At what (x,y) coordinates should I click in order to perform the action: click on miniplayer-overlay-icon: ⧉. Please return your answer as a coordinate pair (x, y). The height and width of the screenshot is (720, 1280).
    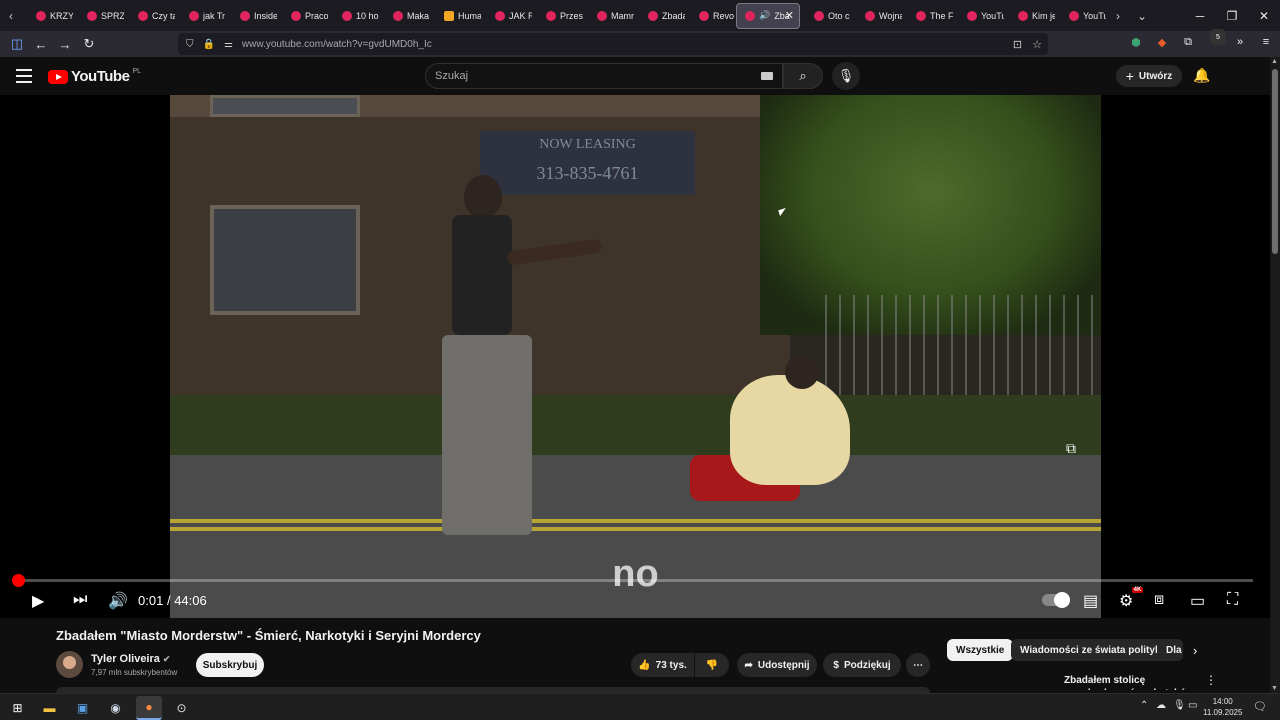
    Looking at the image, I should click on (1071, 448).